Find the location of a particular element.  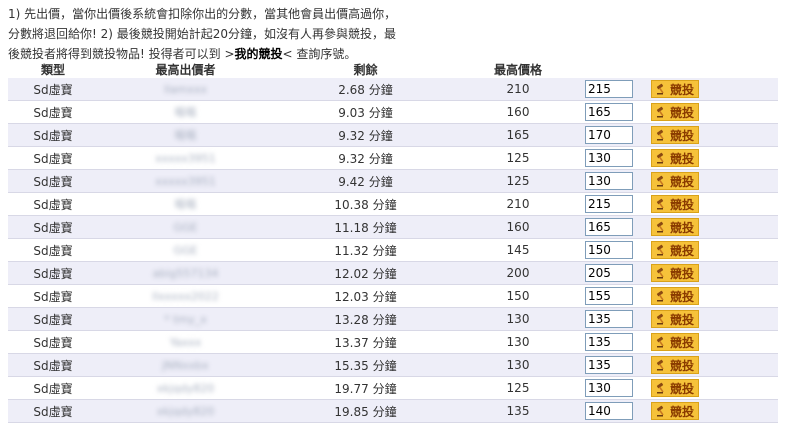

table-row: Sd虛寶 * tmy_x 13.28 分鐘130 競投 is located at coordinates (393, 319).